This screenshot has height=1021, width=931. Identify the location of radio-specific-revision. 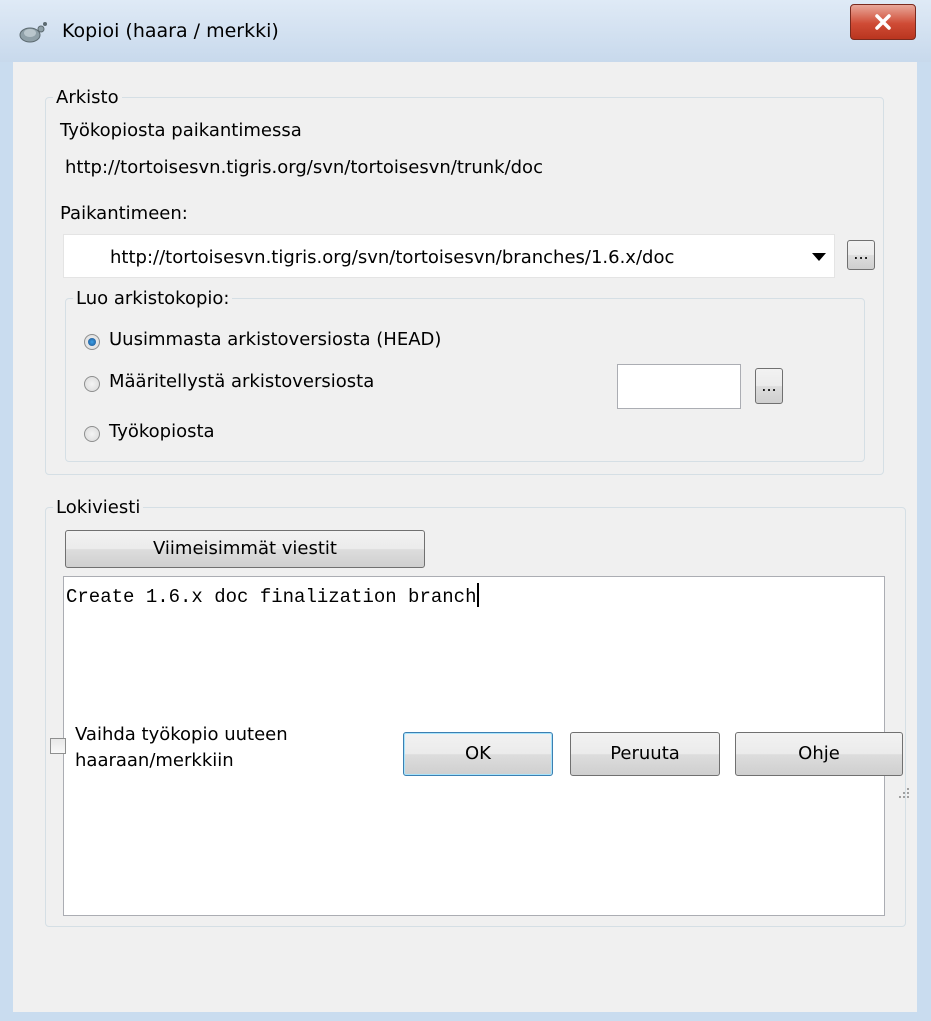
(92, 384).